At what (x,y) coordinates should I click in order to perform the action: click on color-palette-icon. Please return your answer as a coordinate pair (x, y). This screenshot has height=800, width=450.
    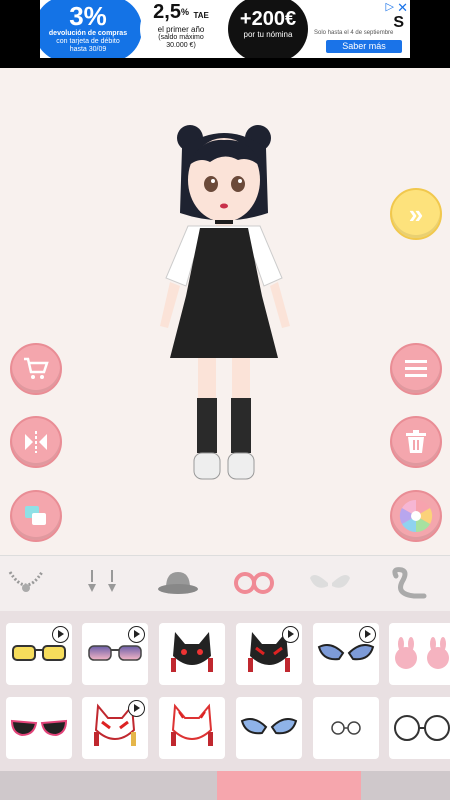
    Looking at the image, I should click on (416, 516).